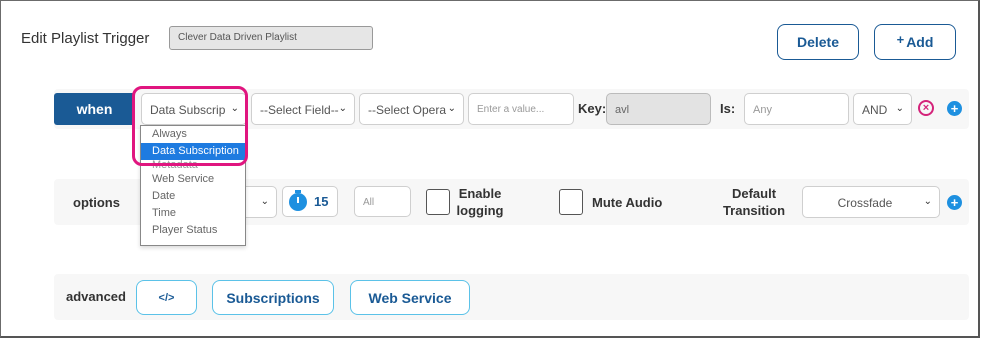 The height and width of the screenshot is (339, 981). I want to click on source-select-value: Data Subscrip, so click(188, 110).